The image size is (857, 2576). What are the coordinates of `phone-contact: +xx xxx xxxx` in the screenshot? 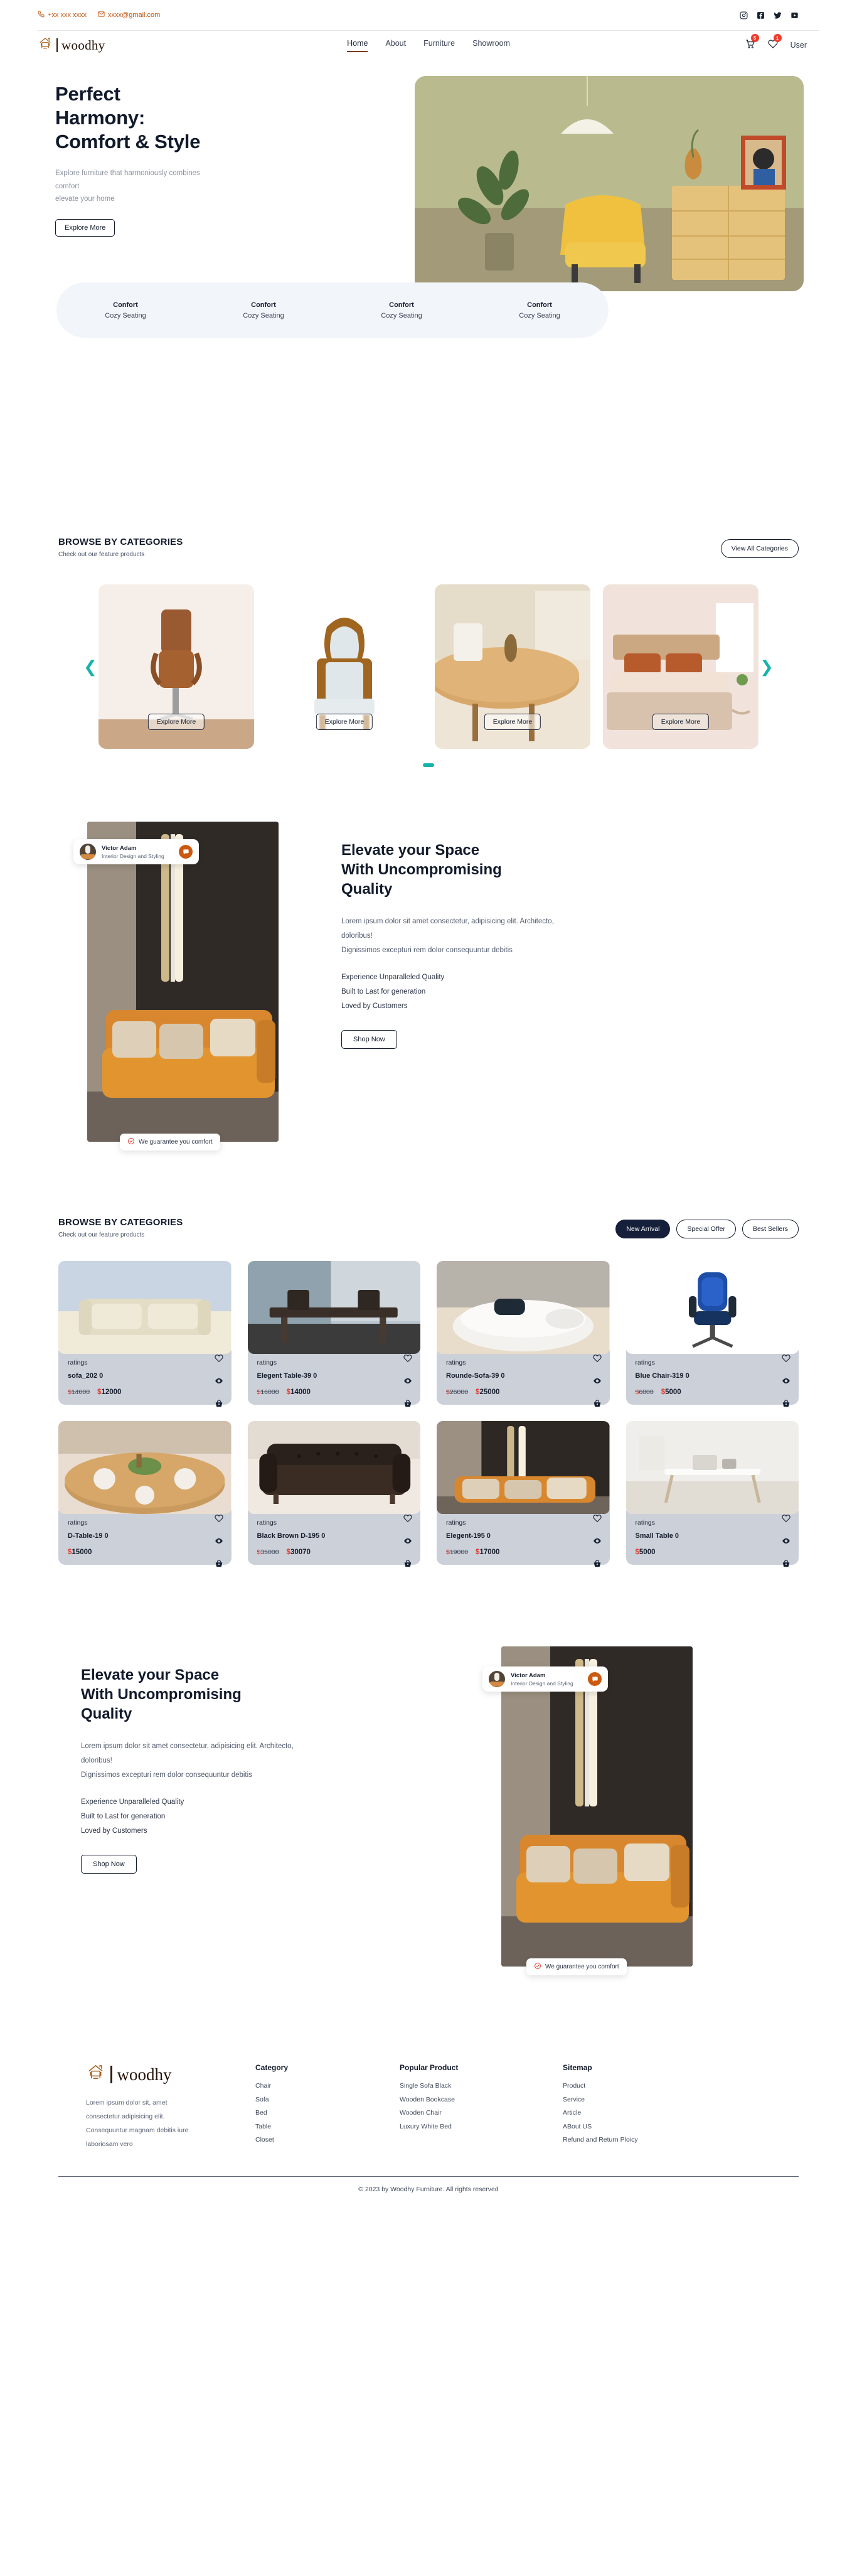 It's located at (62, 15).